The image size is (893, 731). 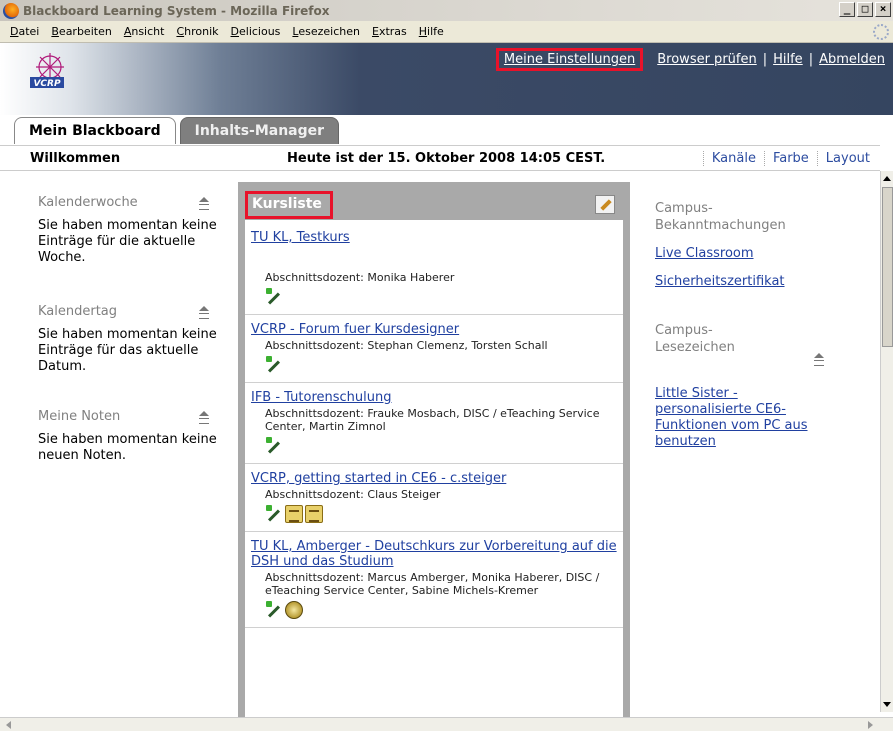 I want to click on edit-pencil-icon, so click(x=605, y=204).